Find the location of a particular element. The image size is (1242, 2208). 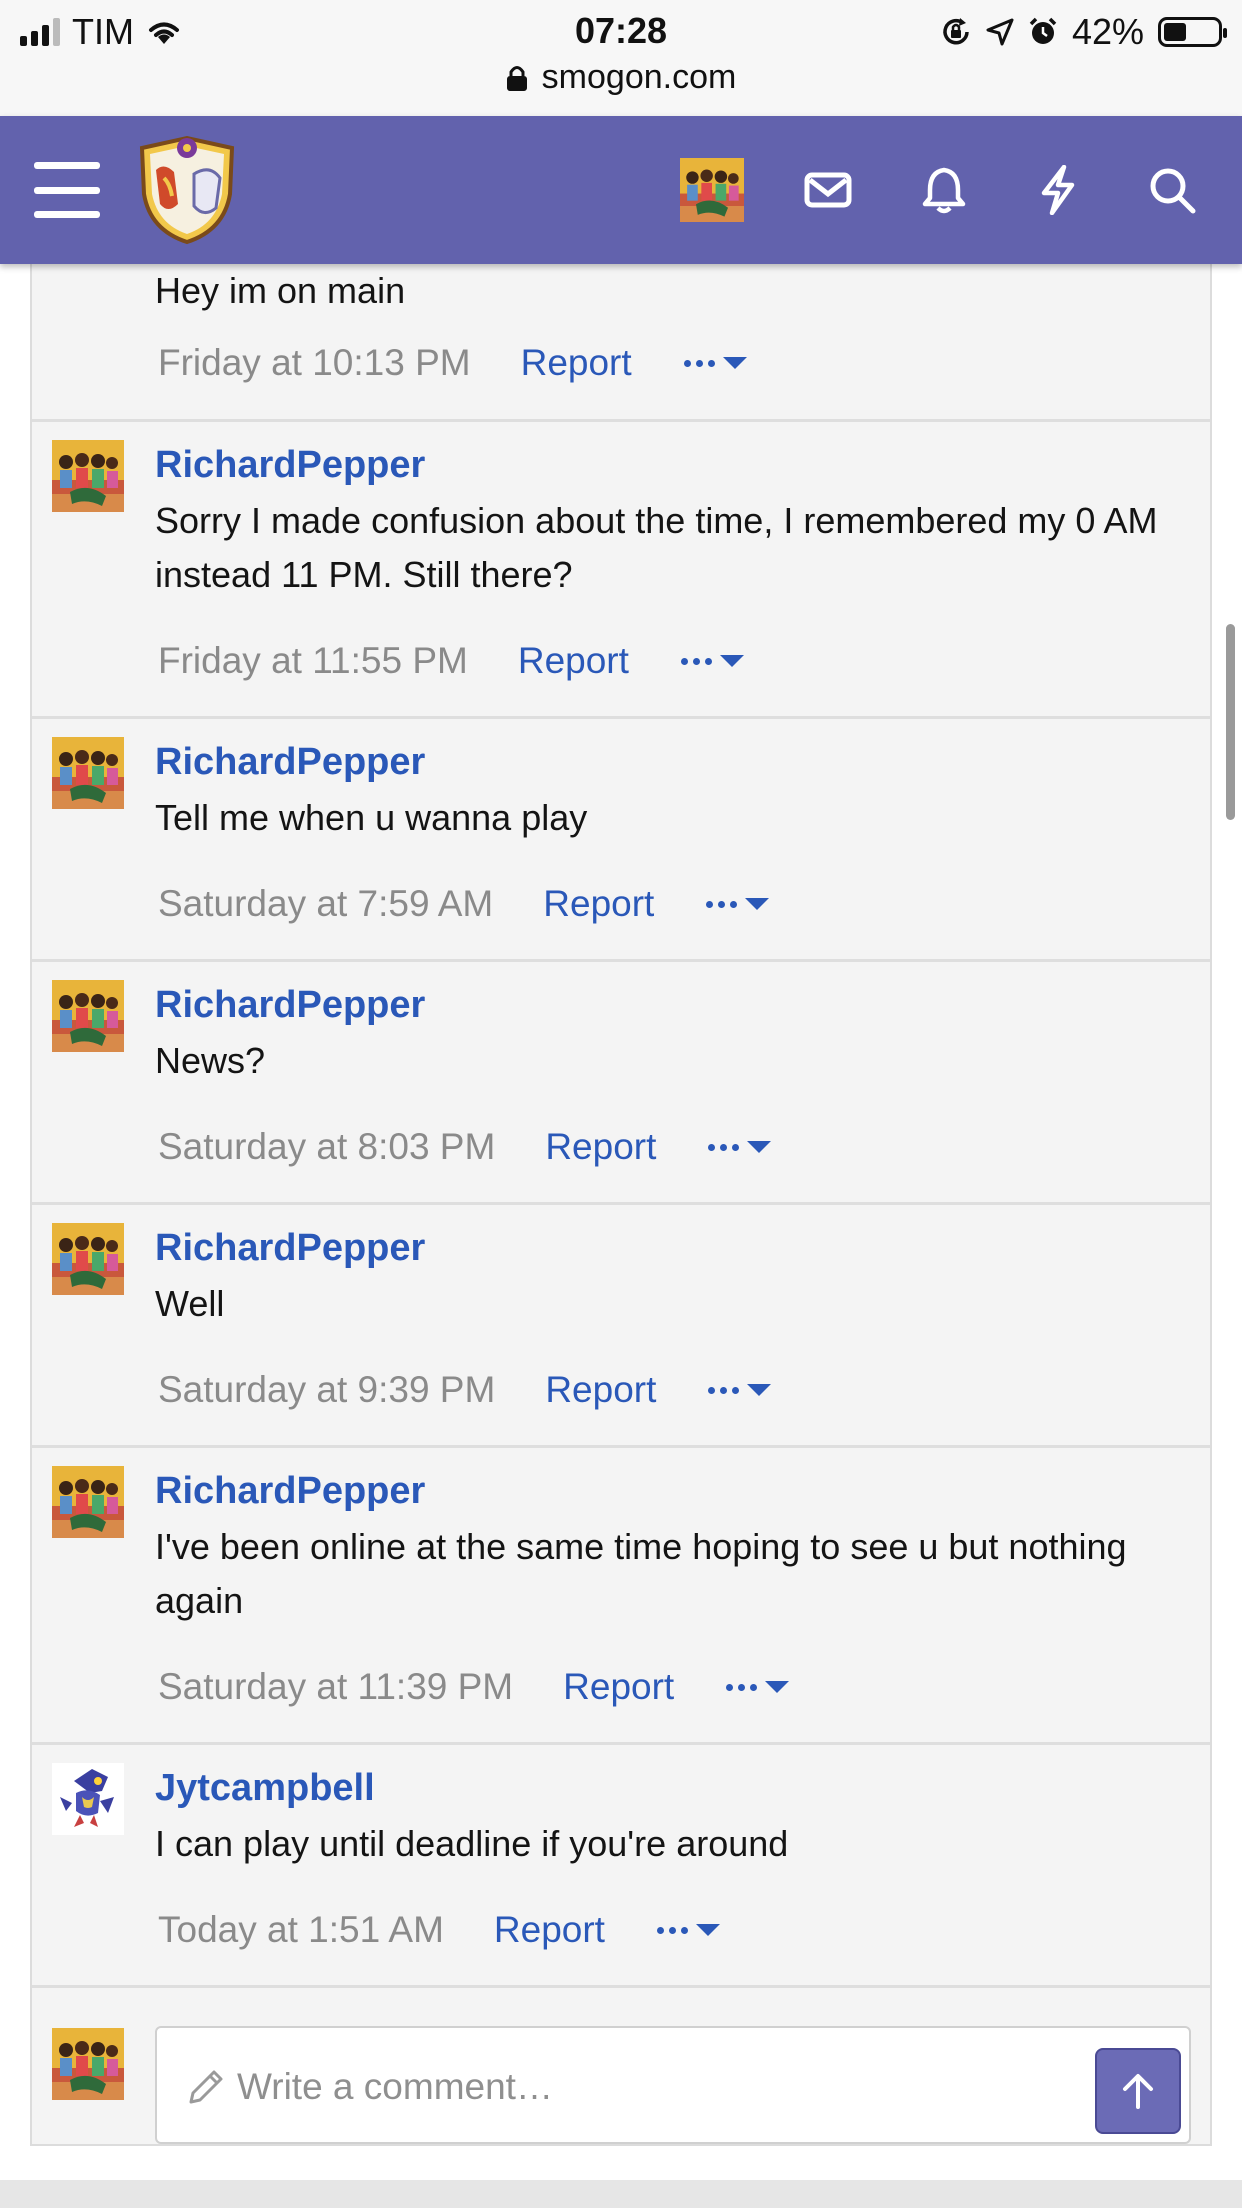

message-meta: Today at 1:51 AM Report is located at coordinates (439, 1930).